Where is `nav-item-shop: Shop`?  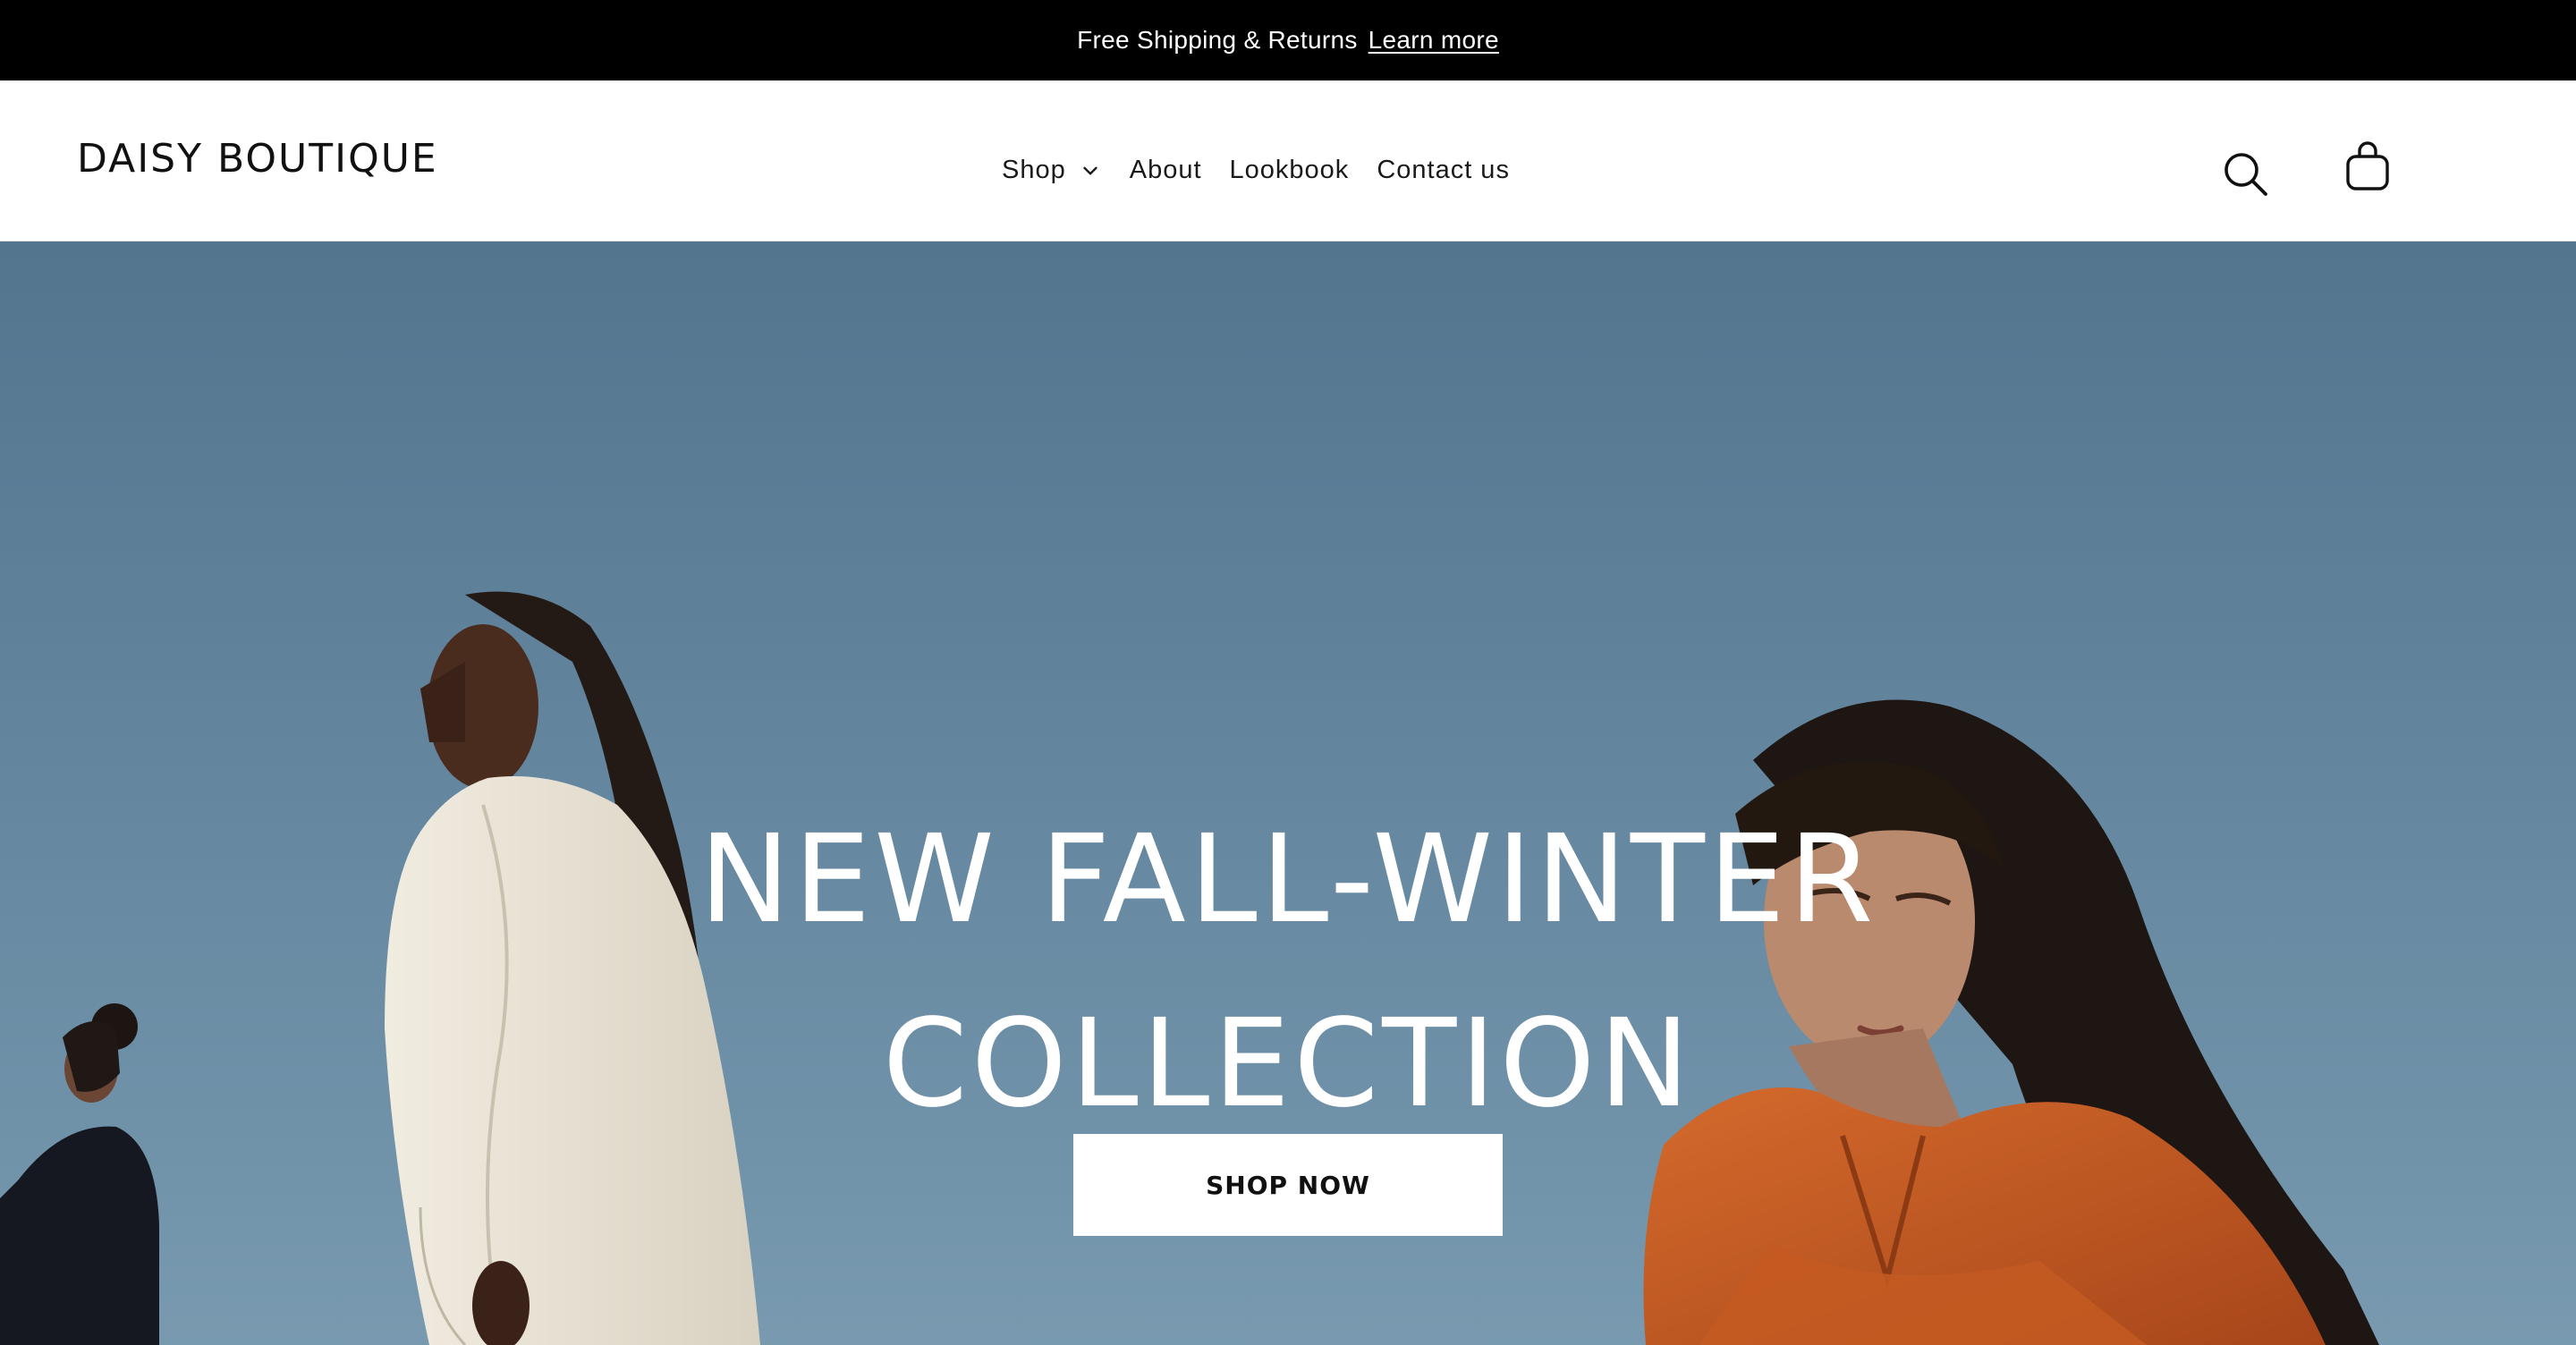 nav-item-shop: Shop is located at coordinates (1052, 170).